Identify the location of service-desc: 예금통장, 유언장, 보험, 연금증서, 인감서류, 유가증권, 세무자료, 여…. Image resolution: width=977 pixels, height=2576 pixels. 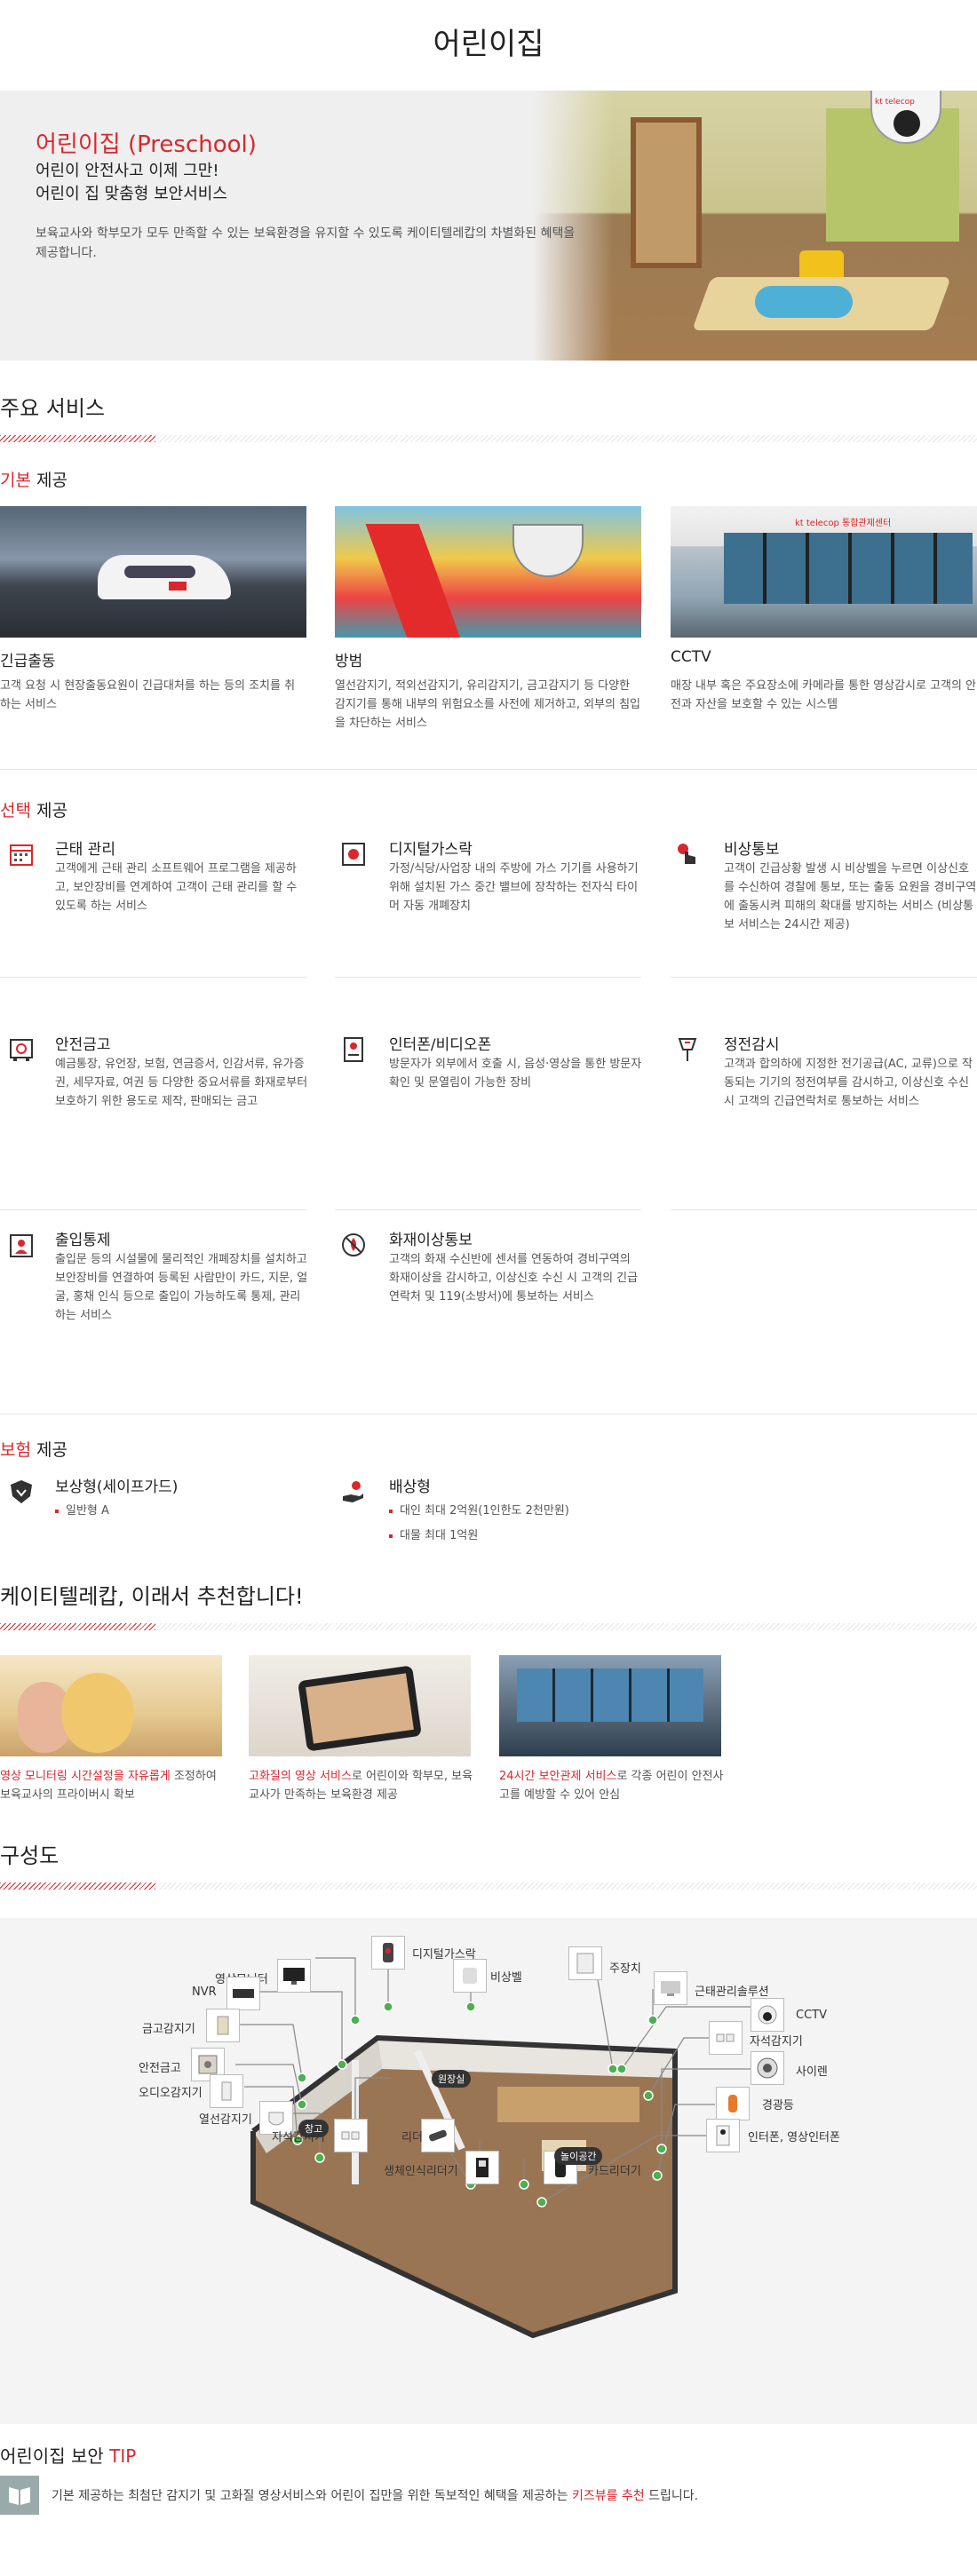
(181, 1083).